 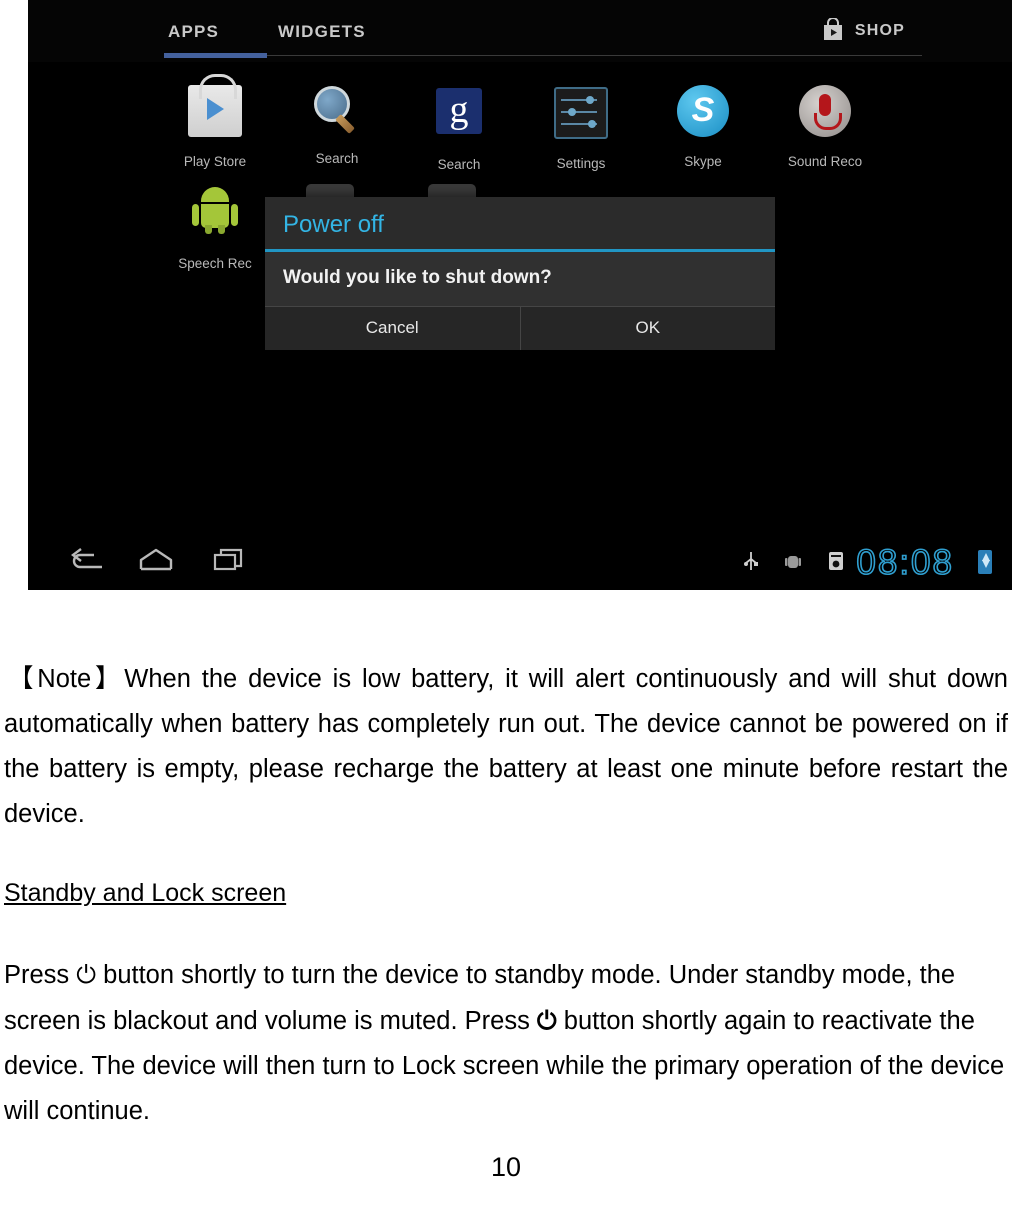 What do you see at coordinates (880, 31) in the screenshot?
I see `shop-button: SHOP` at bounding box center [880, 31].